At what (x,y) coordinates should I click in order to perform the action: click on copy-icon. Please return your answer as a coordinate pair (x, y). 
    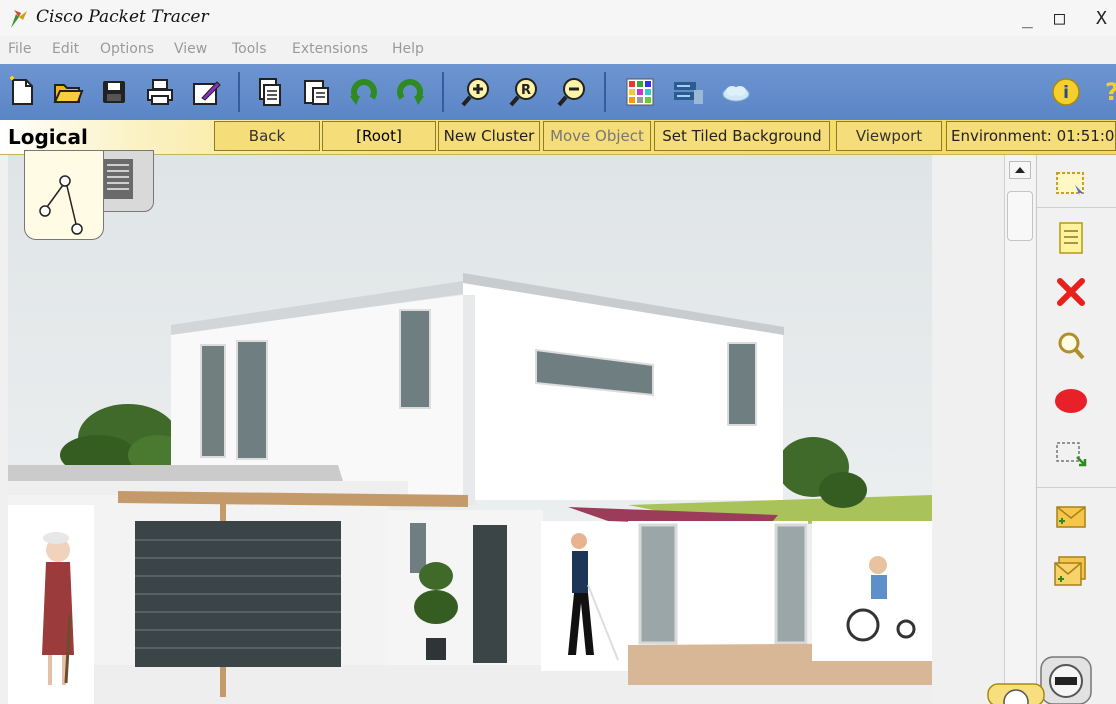
    Looking at the image, I should click on (268, 92).